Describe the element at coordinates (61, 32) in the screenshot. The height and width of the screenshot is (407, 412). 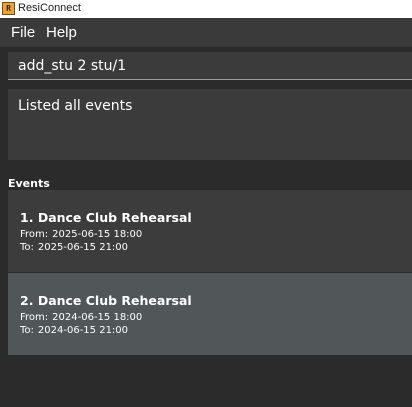
I see `menu-help: Help` at that location.